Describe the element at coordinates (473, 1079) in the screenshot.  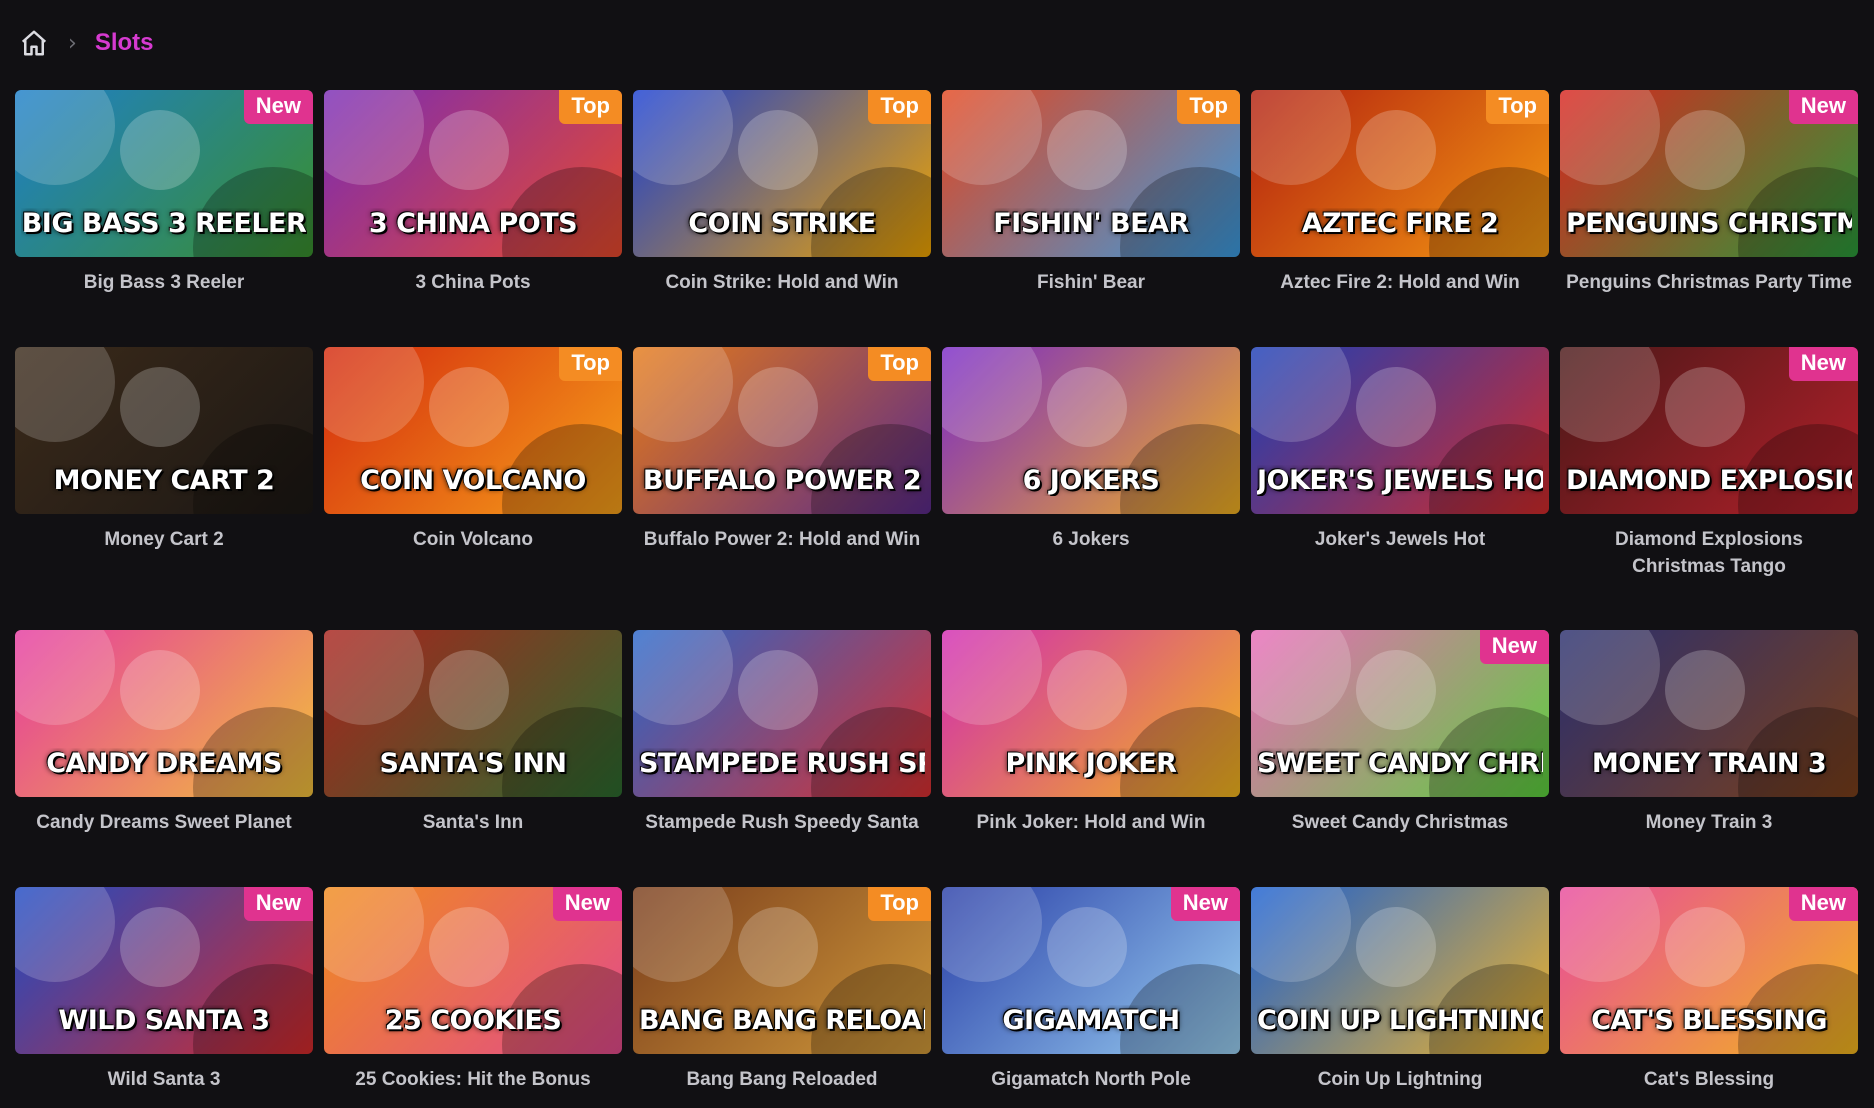
I see `game-title: 25 Cookies: Hit the Bonus` at that location.